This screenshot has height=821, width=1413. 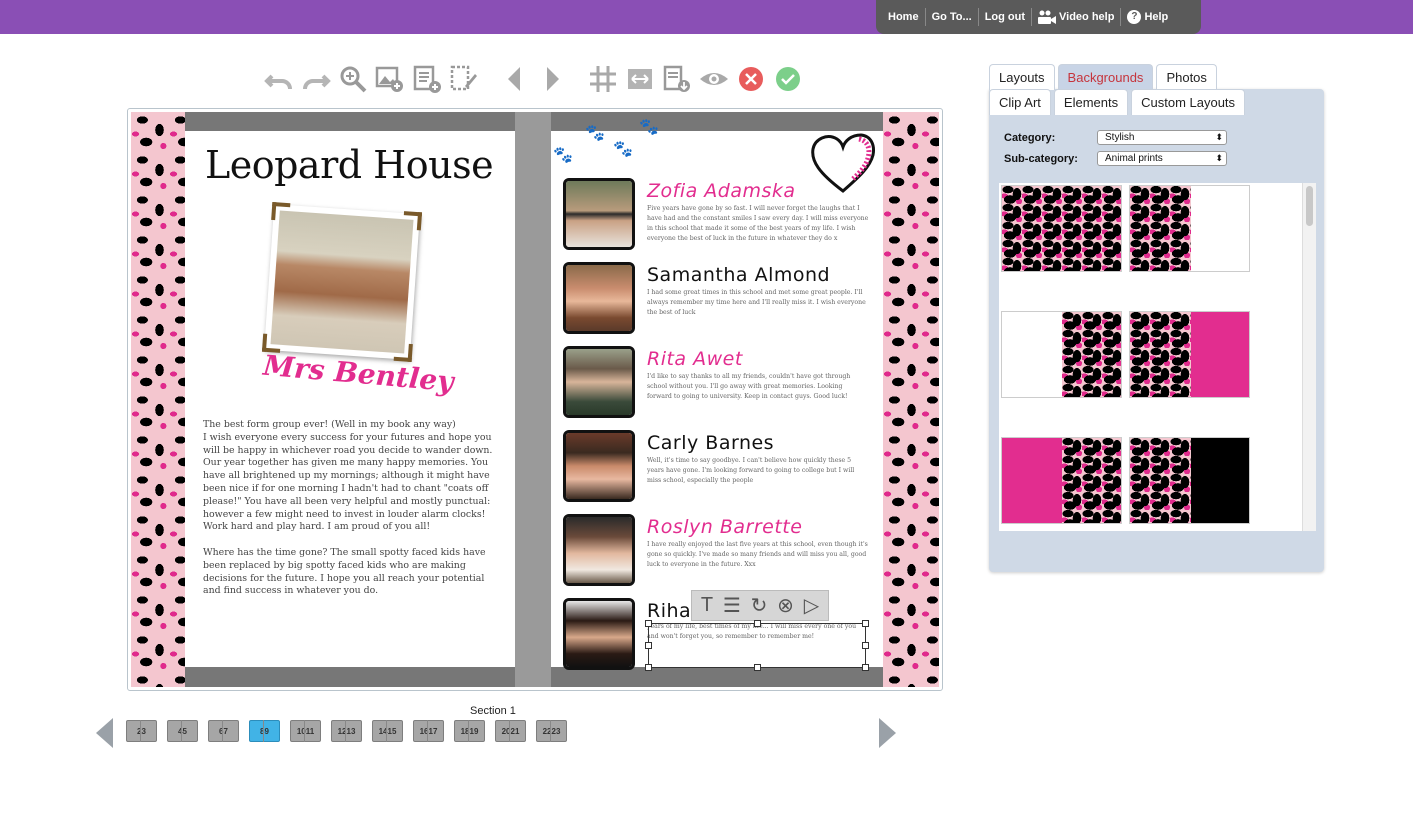 What do you see at coordinates (603, 79) in the screenshot?
I see `grid-button` at bounding box center [603, 79].